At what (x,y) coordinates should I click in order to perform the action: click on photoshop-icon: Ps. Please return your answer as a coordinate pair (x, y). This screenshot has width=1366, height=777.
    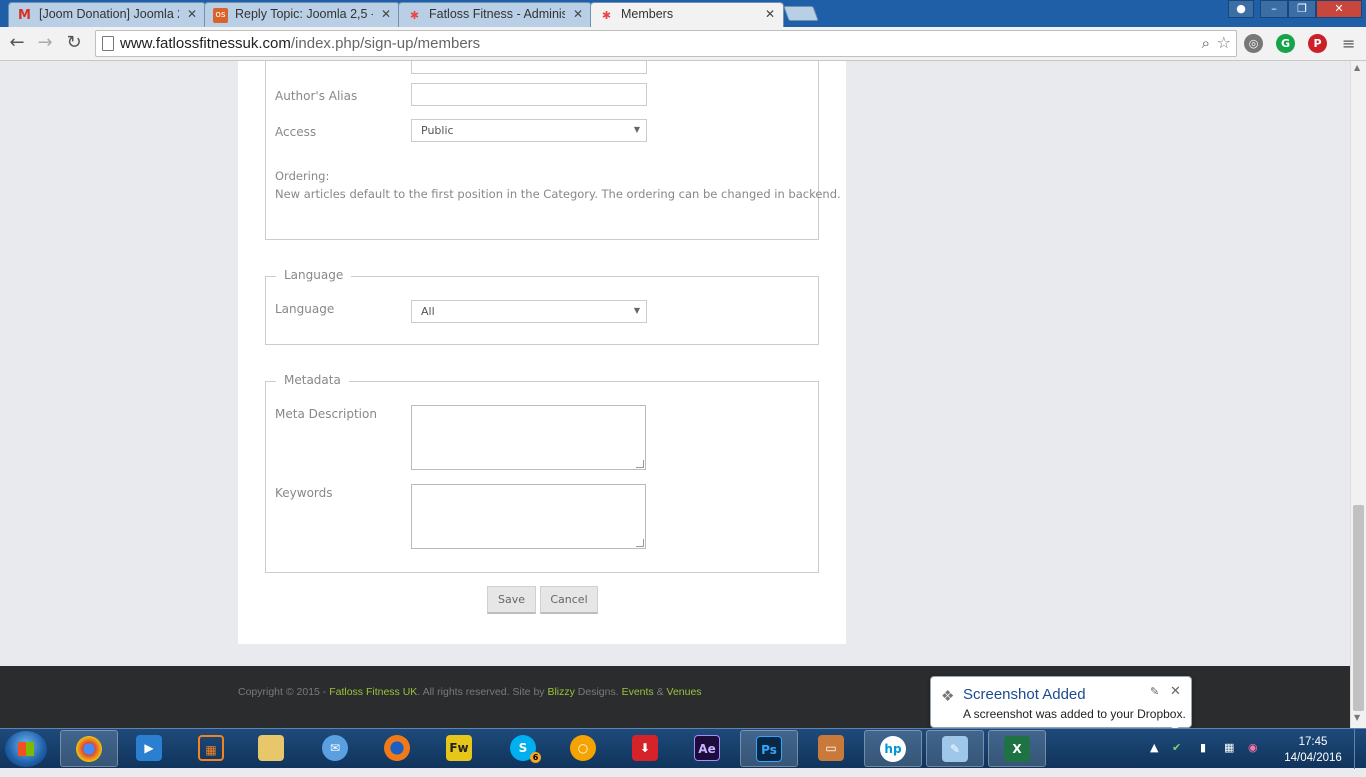
    Looking at the image, I should click on (769, 749).